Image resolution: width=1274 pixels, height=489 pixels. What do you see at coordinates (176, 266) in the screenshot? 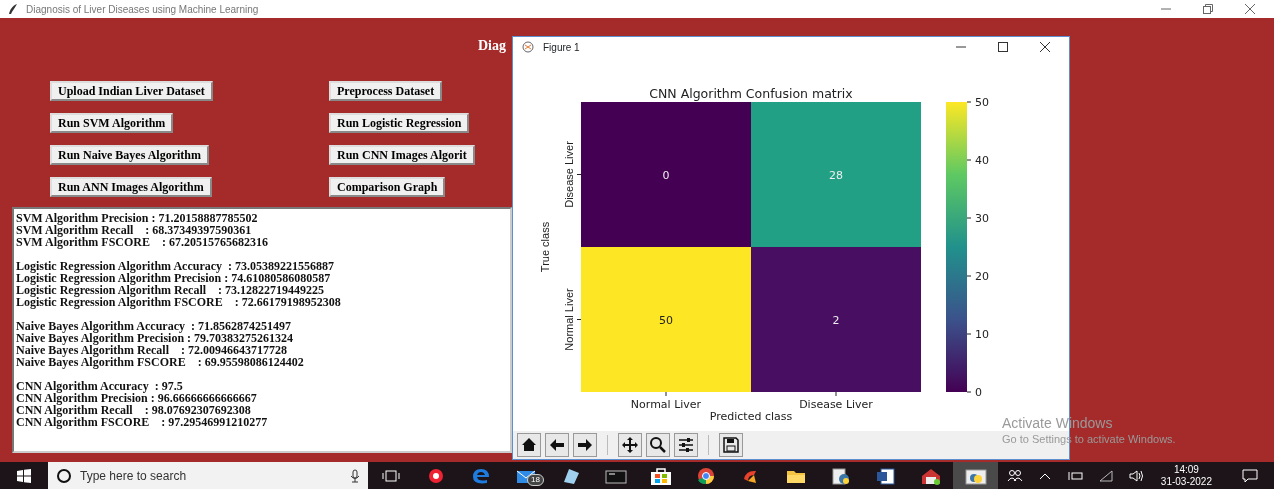
I see `result-line: Logistic Regression Algorithm Accuracy : 73.05389221556887` at bounding box center [176, 266].